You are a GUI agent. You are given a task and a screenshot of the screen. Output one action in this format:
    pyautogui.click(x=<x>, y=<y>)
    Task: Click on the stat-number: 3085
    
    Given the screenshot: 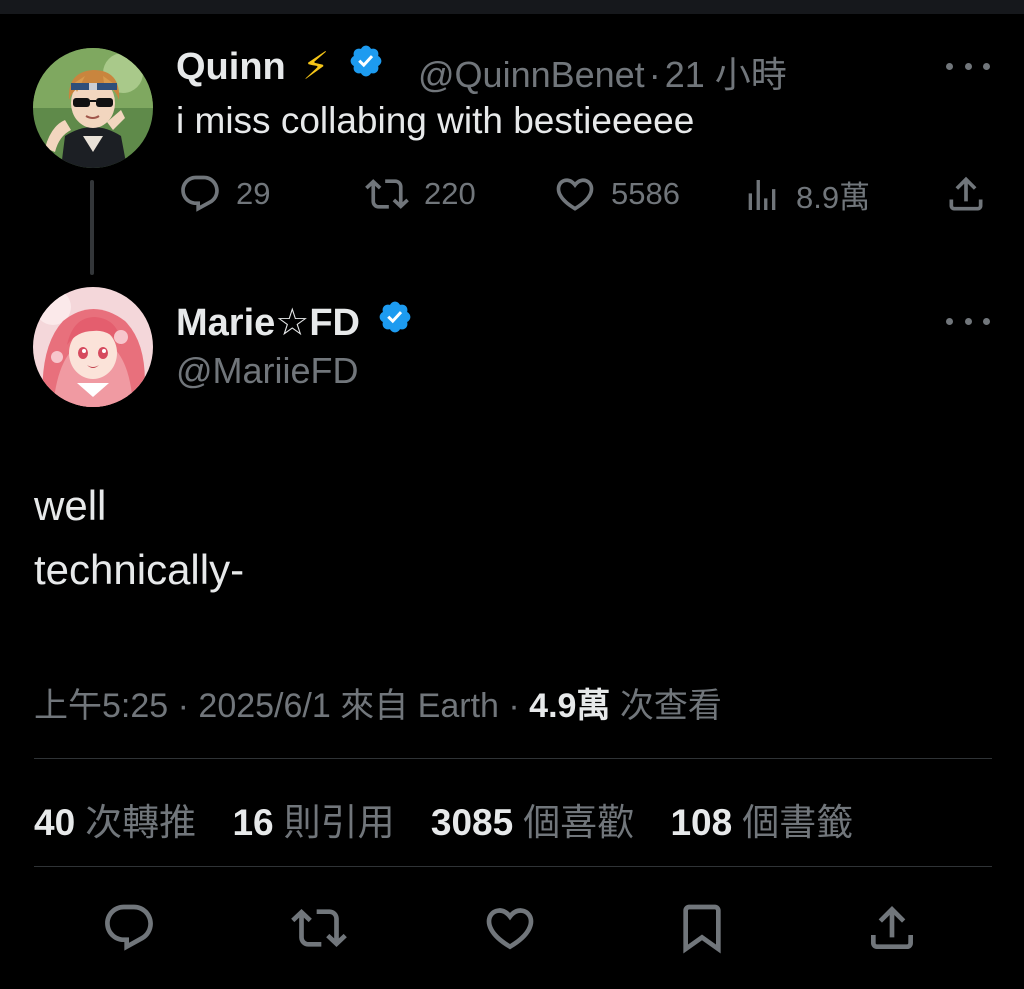 What is the action you would take?
    pyautogui.click(x=472, y=822)
    